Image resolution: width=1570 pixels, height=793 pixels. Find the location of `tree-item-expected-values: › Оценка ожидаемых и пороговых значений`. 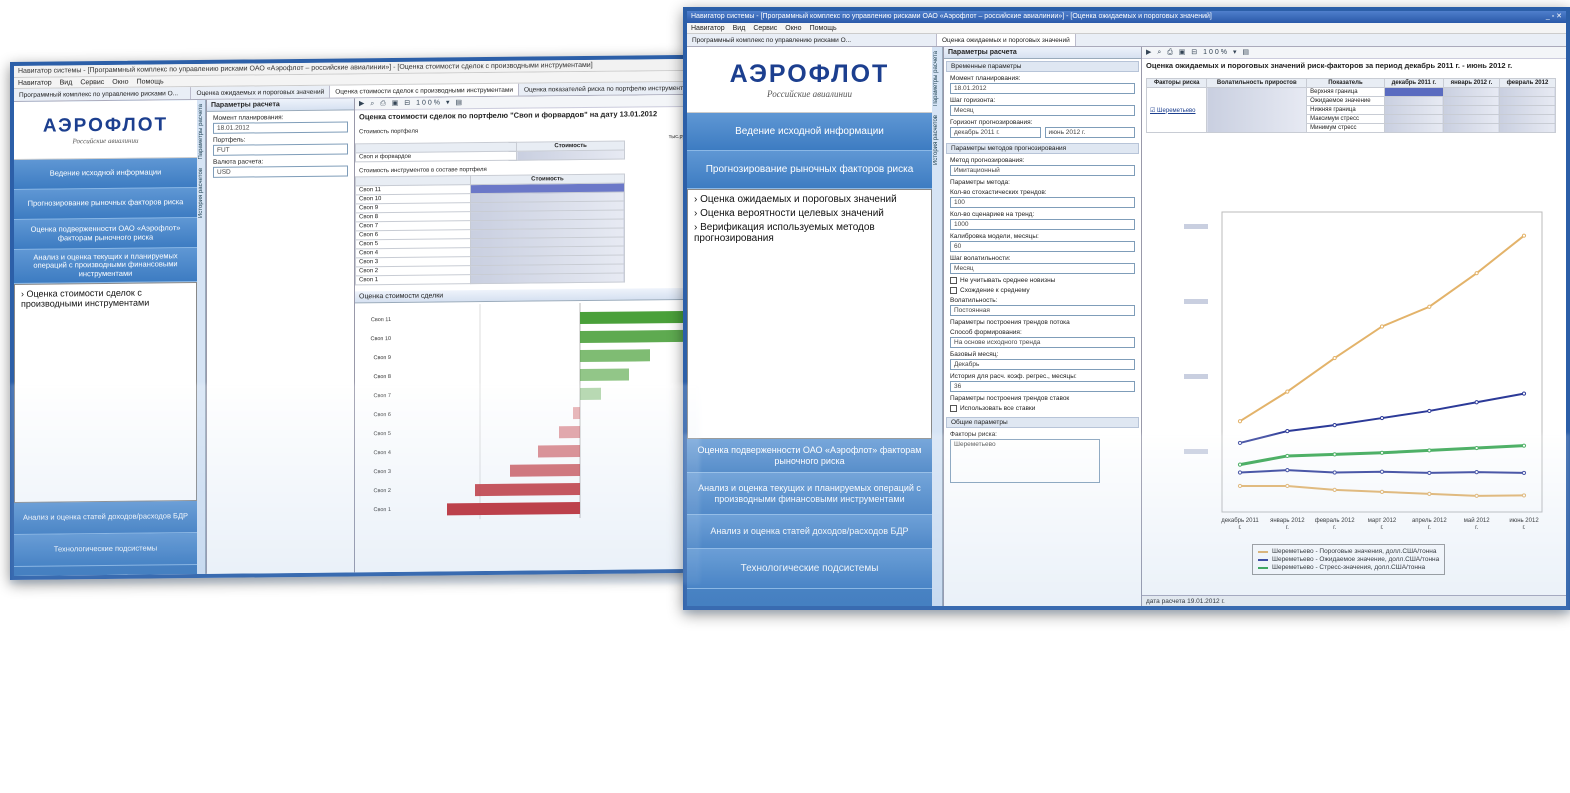

tree-item-expected-values: › Оценка ожидаемых и пороговых значений is located at coordinates (809, 199).